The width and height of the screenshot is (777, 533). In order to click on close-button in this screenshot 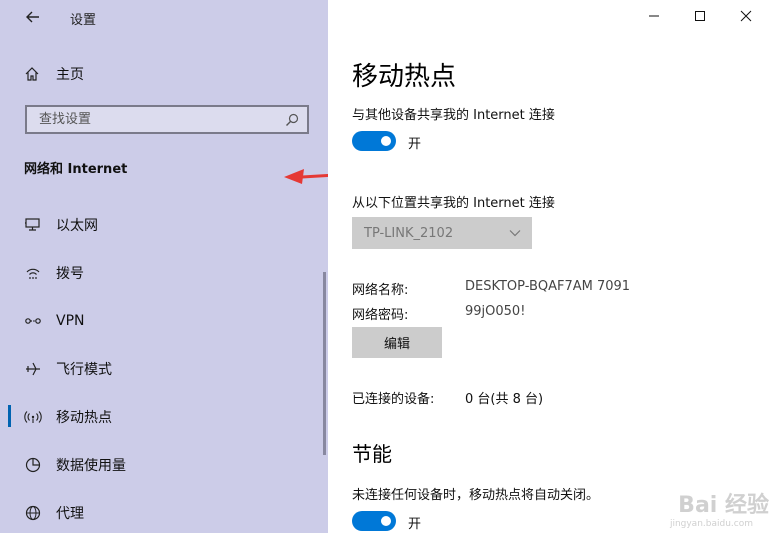, I will do `click(746, 16)`.